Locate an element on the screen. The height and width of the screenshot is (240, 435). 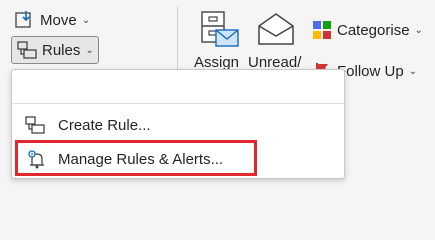
menu-separator is located at coordinates (178, 103).